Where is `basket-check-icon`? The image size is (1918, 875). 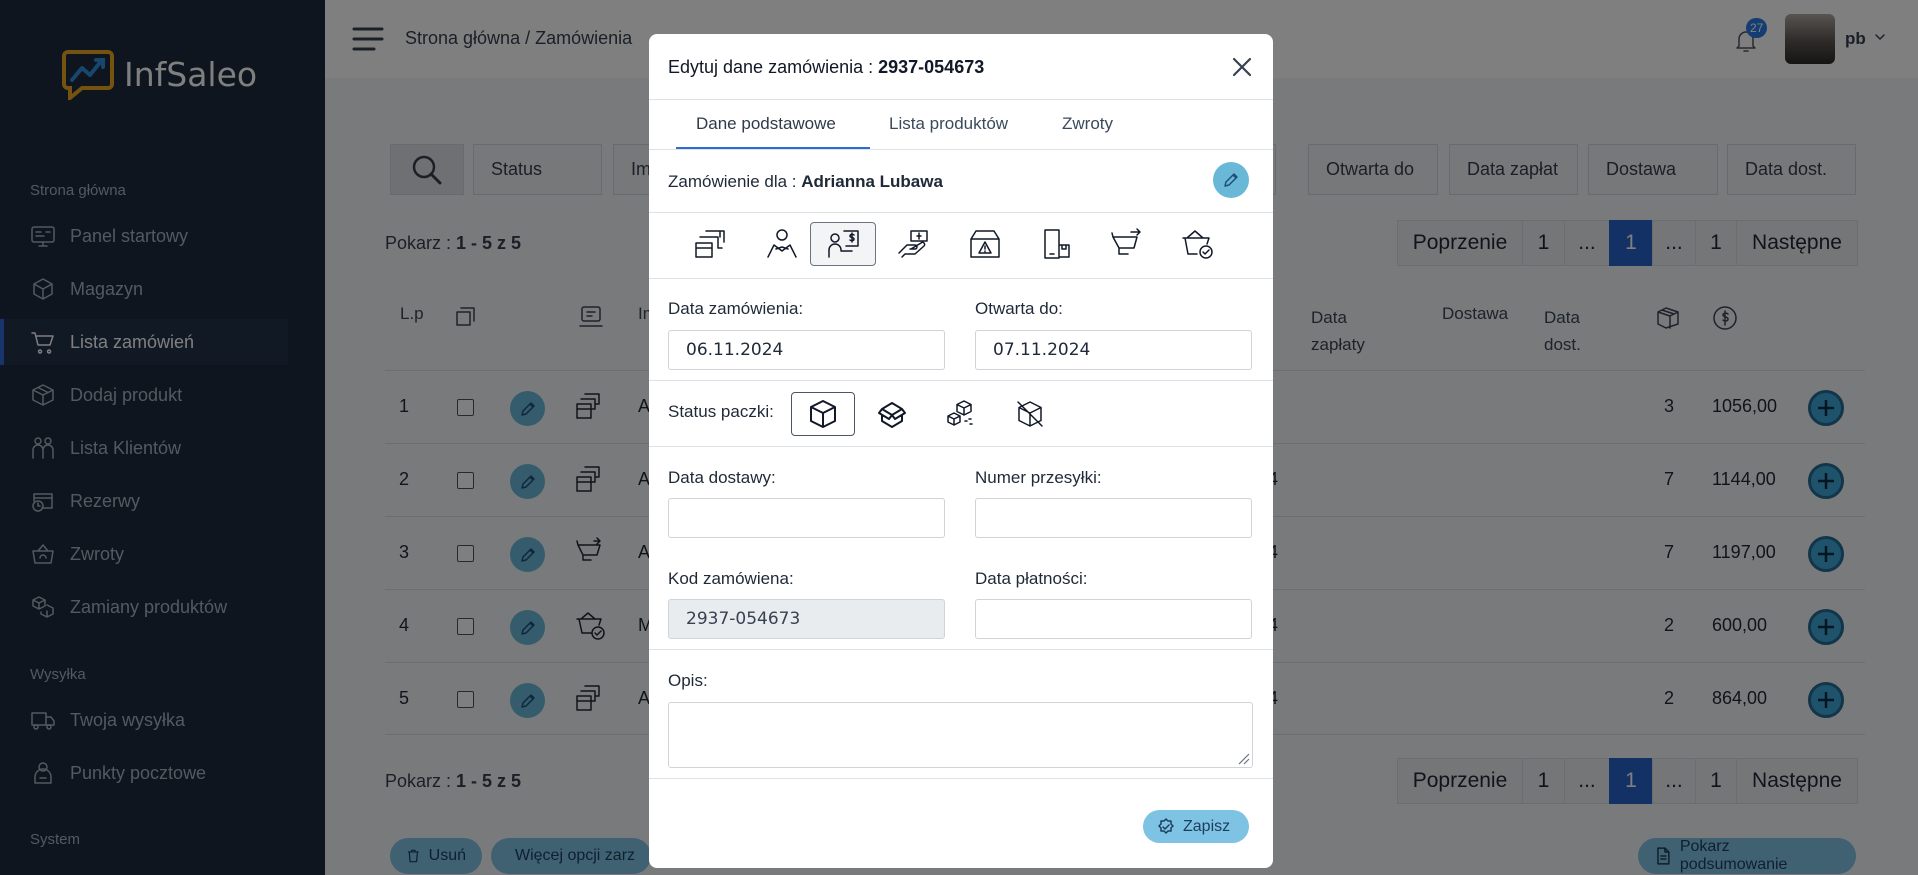
basket-check-icon is located at coordinates (1197, 244).